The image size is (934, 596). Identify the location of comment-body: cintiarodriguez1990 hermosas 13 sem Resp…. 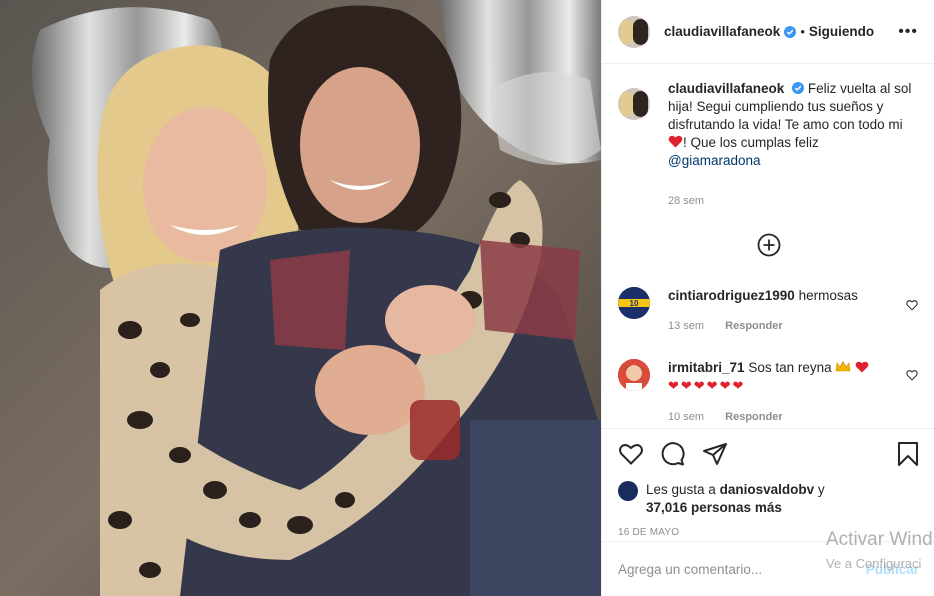
(778, 311).